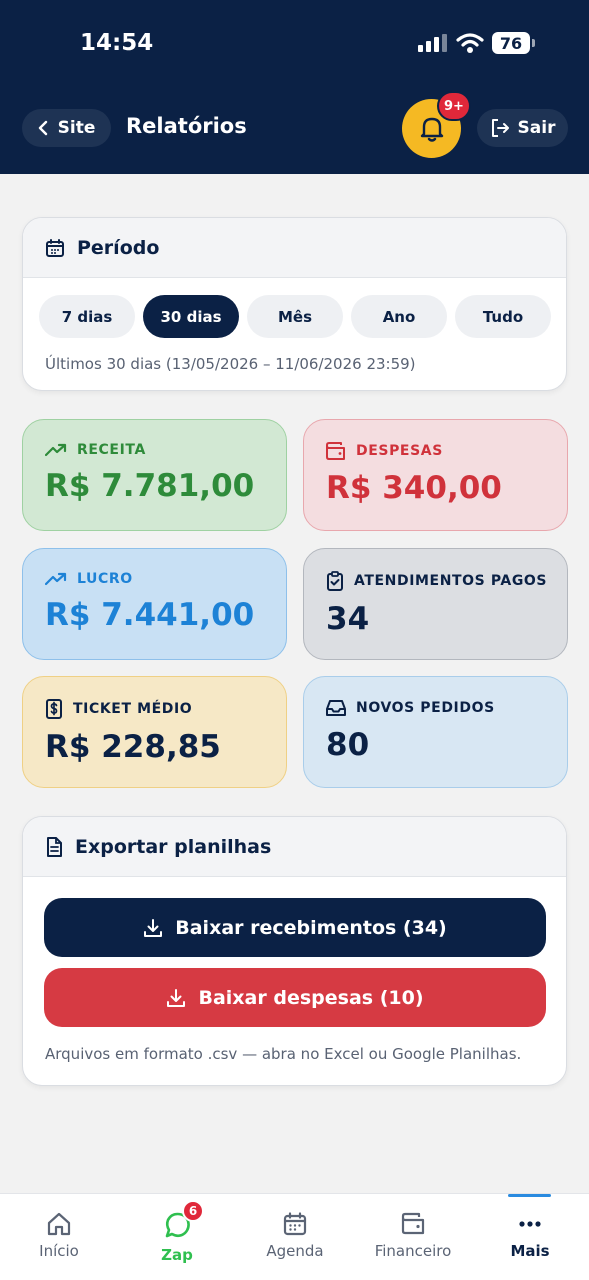  I want to click on period-option-7-dias: 7 dias, so click(87, 316).